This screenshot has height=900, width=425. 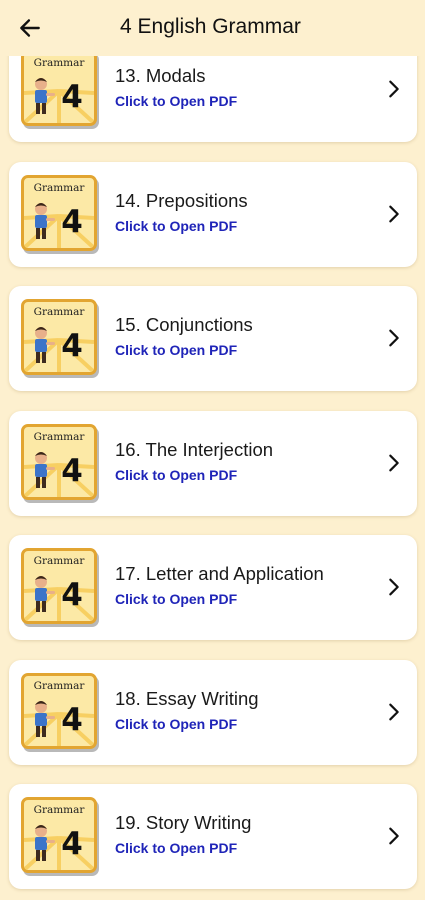 What do you see at coordinates (194, 449) in the screenshot?
I see `item-title: 16. The Interjection` at bounding box center [194, 449].